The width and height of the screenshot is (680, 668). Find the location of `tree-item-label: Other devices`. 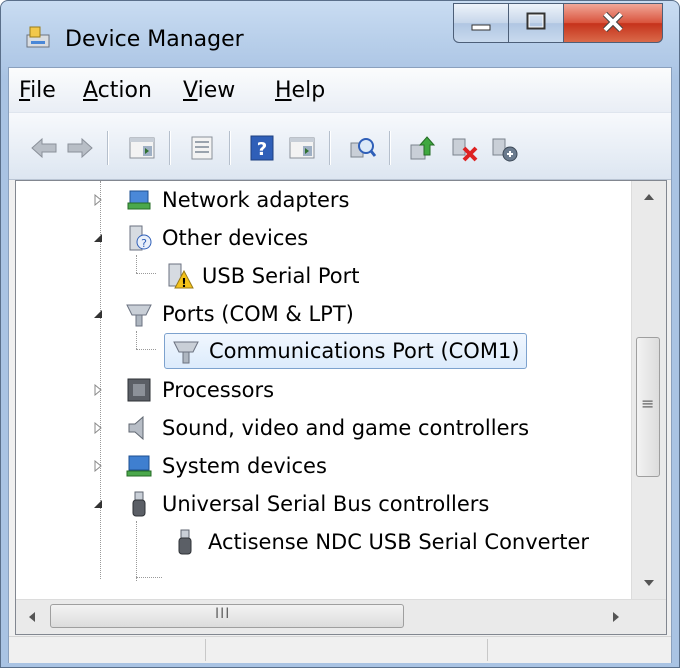

tree-item-label: Other devices is located at coordinates (235, 238).